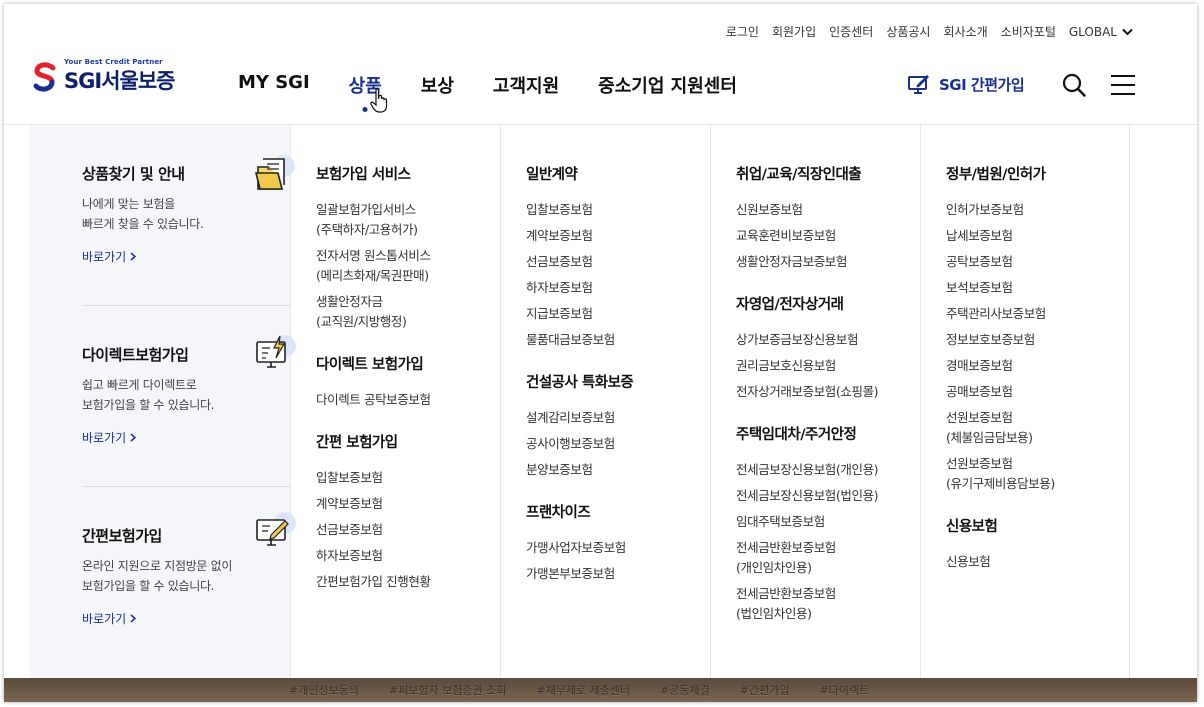  I want to click on footer-link: #간편가입, so click(765, 690).